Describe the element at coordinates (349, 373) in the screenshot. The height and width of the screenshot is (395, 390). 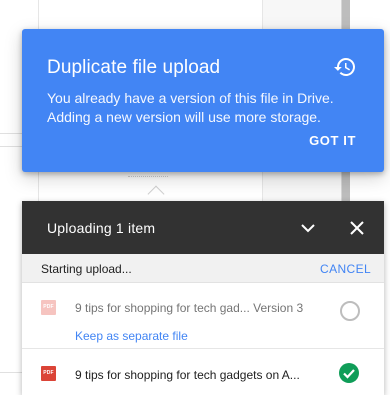
I see `check-circle-icon` at that location.